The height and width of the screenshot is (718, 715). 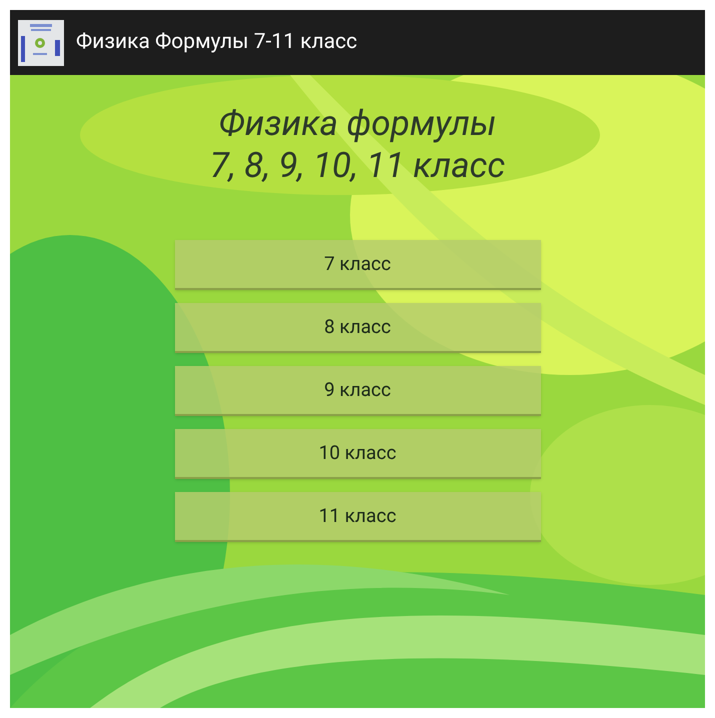 I want to click on app-icon, so click(x=41, y=43).